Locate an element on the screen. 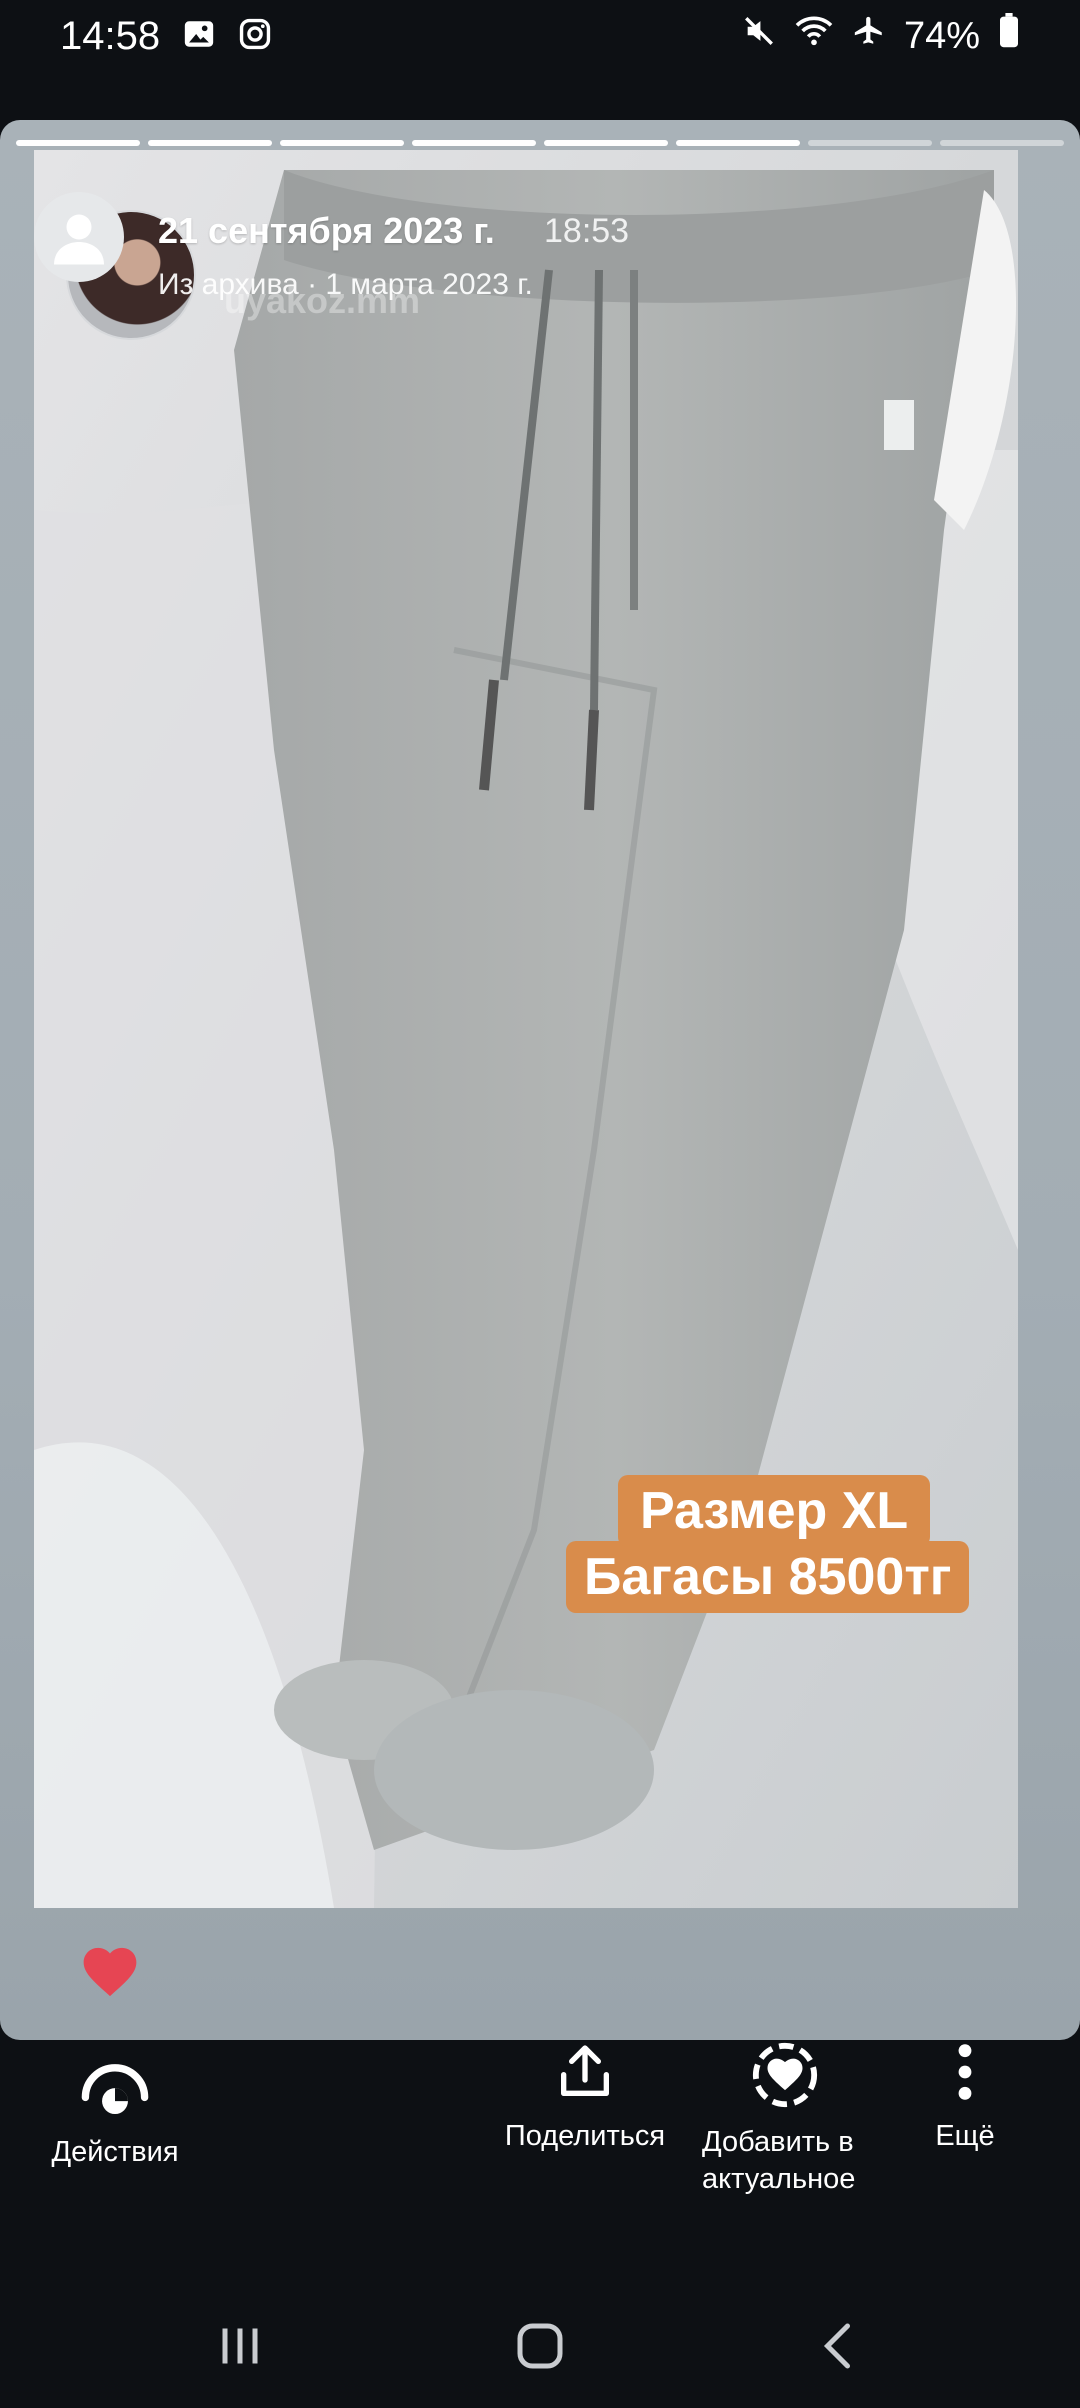  activity-button: Действия is located at coordinates (115, 2115).